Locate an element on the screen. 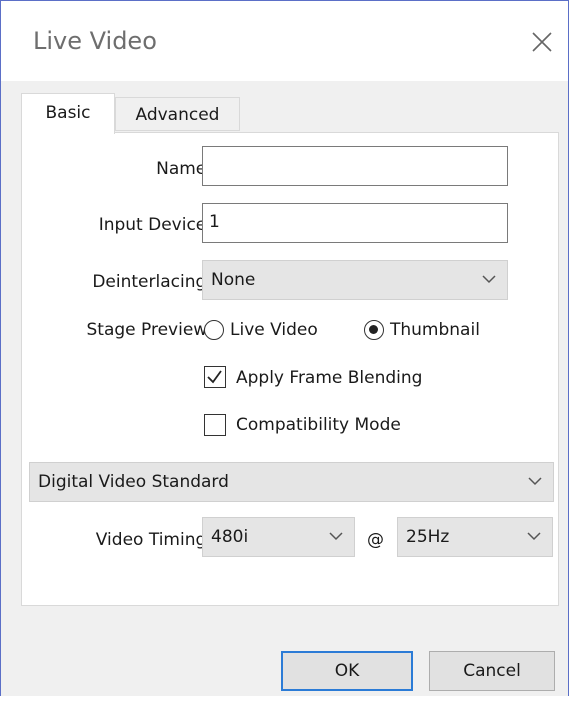  cancel-button-label: Cancel is located at coordinates (492, 671).